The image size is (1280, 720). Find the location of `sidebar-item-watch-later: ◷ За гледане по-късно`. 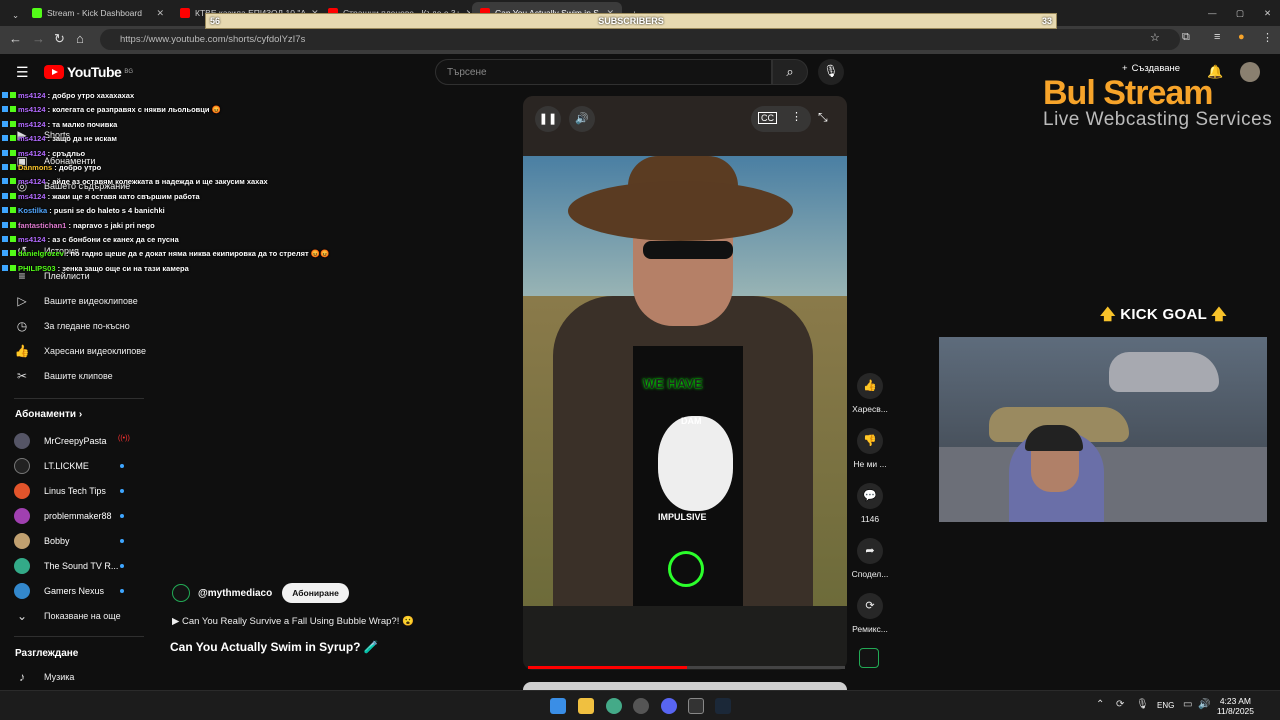

sidebar-item-watch-later: ◷ За гледане по-късно is located at coordinates (72, 326).